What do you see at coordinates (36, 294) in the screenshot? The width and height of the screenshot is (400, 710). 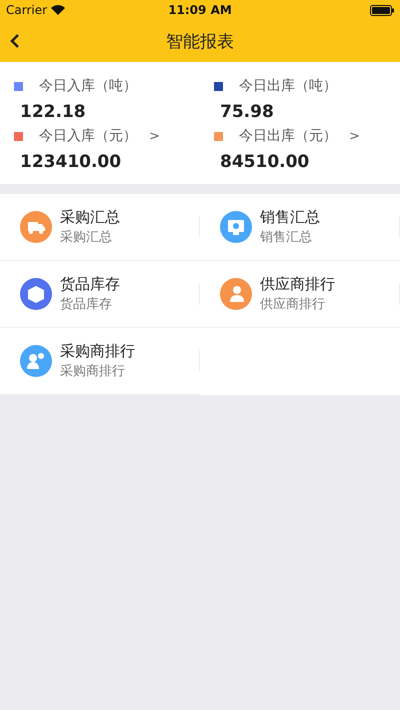 I see `box-icon` at bounding box center [36, 294].